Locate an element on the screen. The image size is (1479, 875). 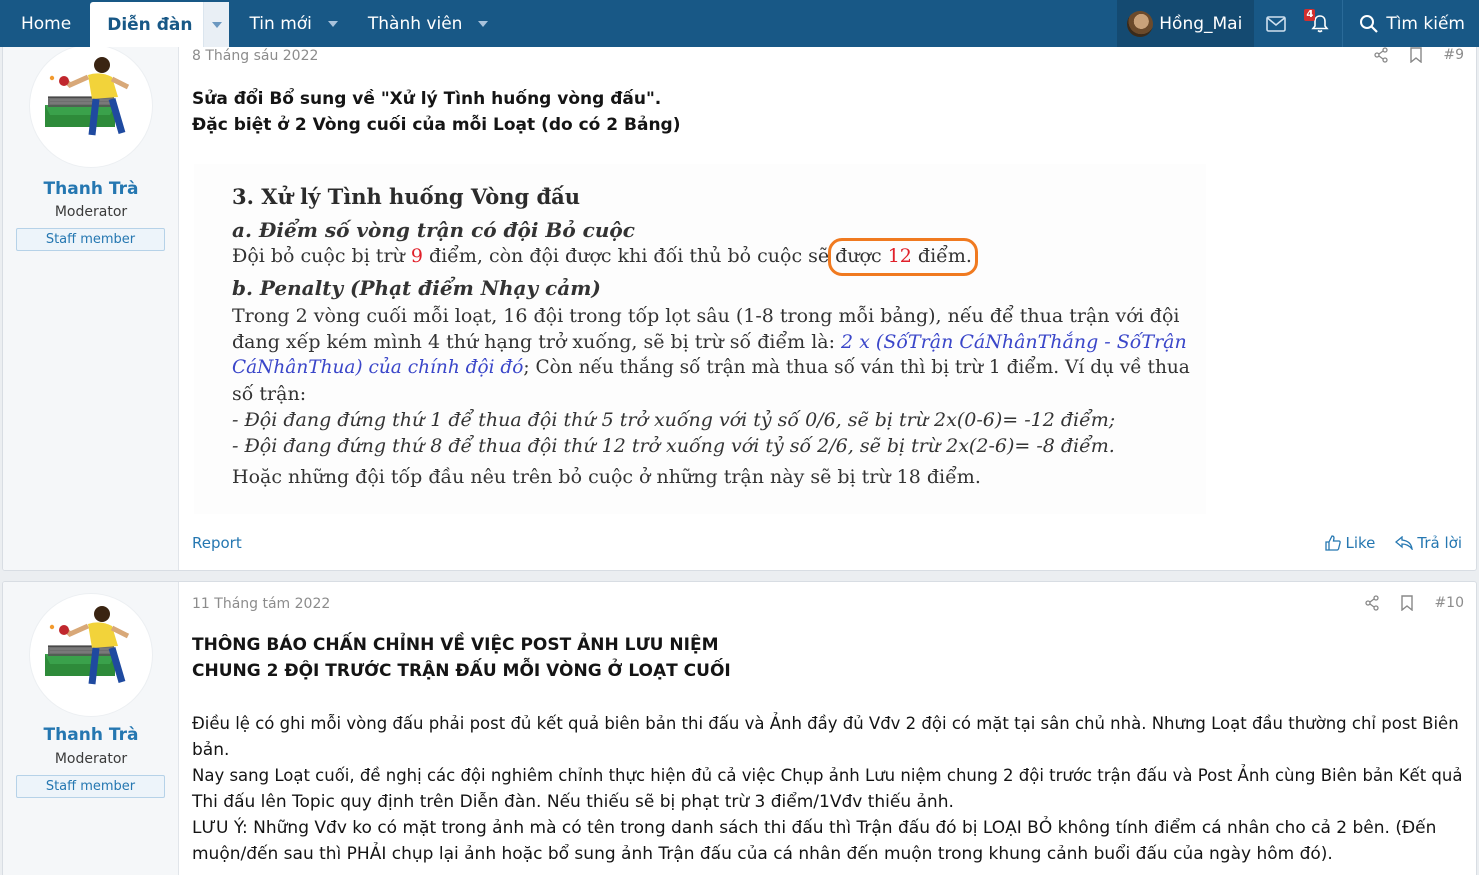
rules-sub-b: b. Penalty (Phạt điểm Nhạy cảm) is located at coordinates (416, 288).